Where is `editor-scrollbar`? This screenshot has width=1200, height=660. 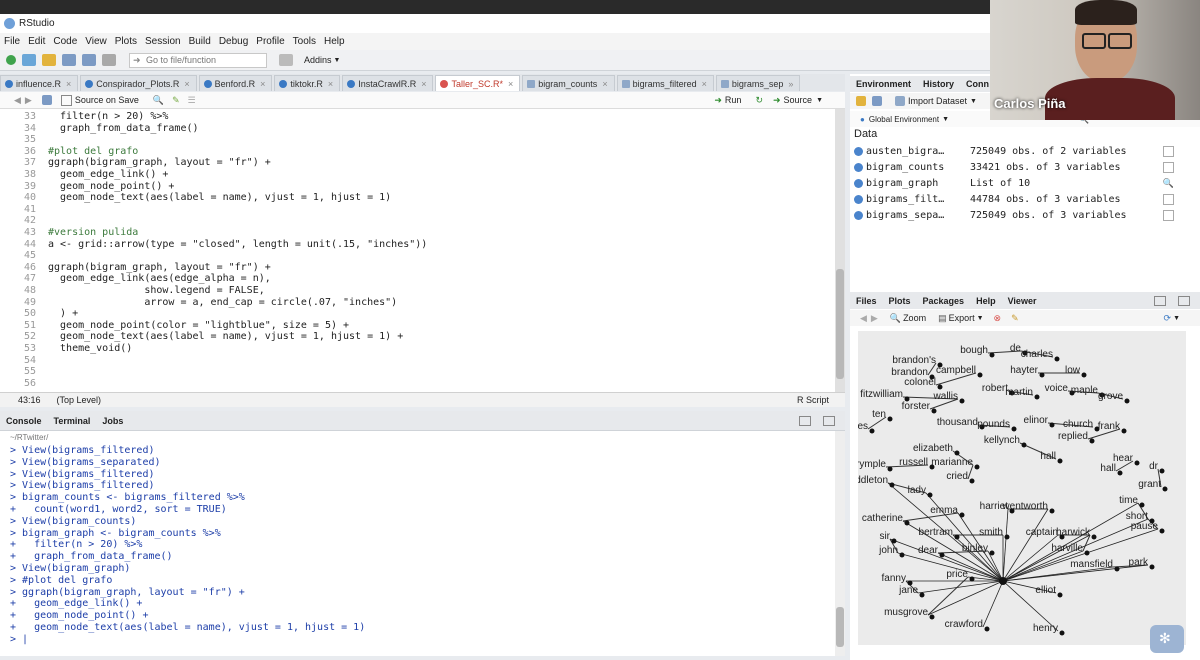 editor-scrollbar is located at coordinates (840, 250).